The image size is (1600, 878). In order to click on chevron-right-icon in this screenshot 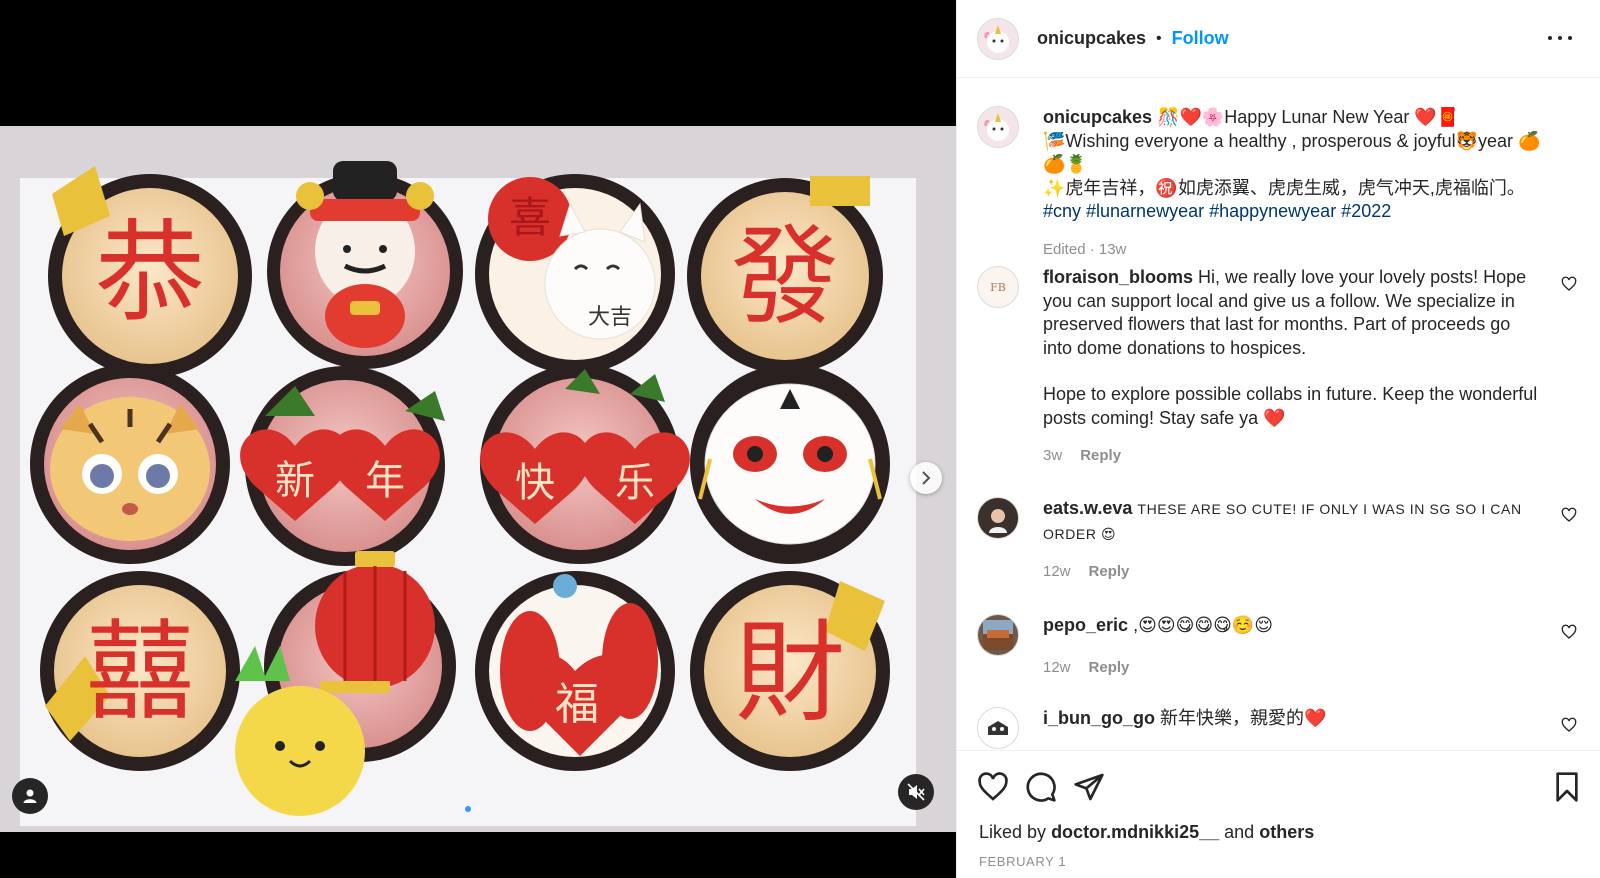, I will do `click(926, 478)`.